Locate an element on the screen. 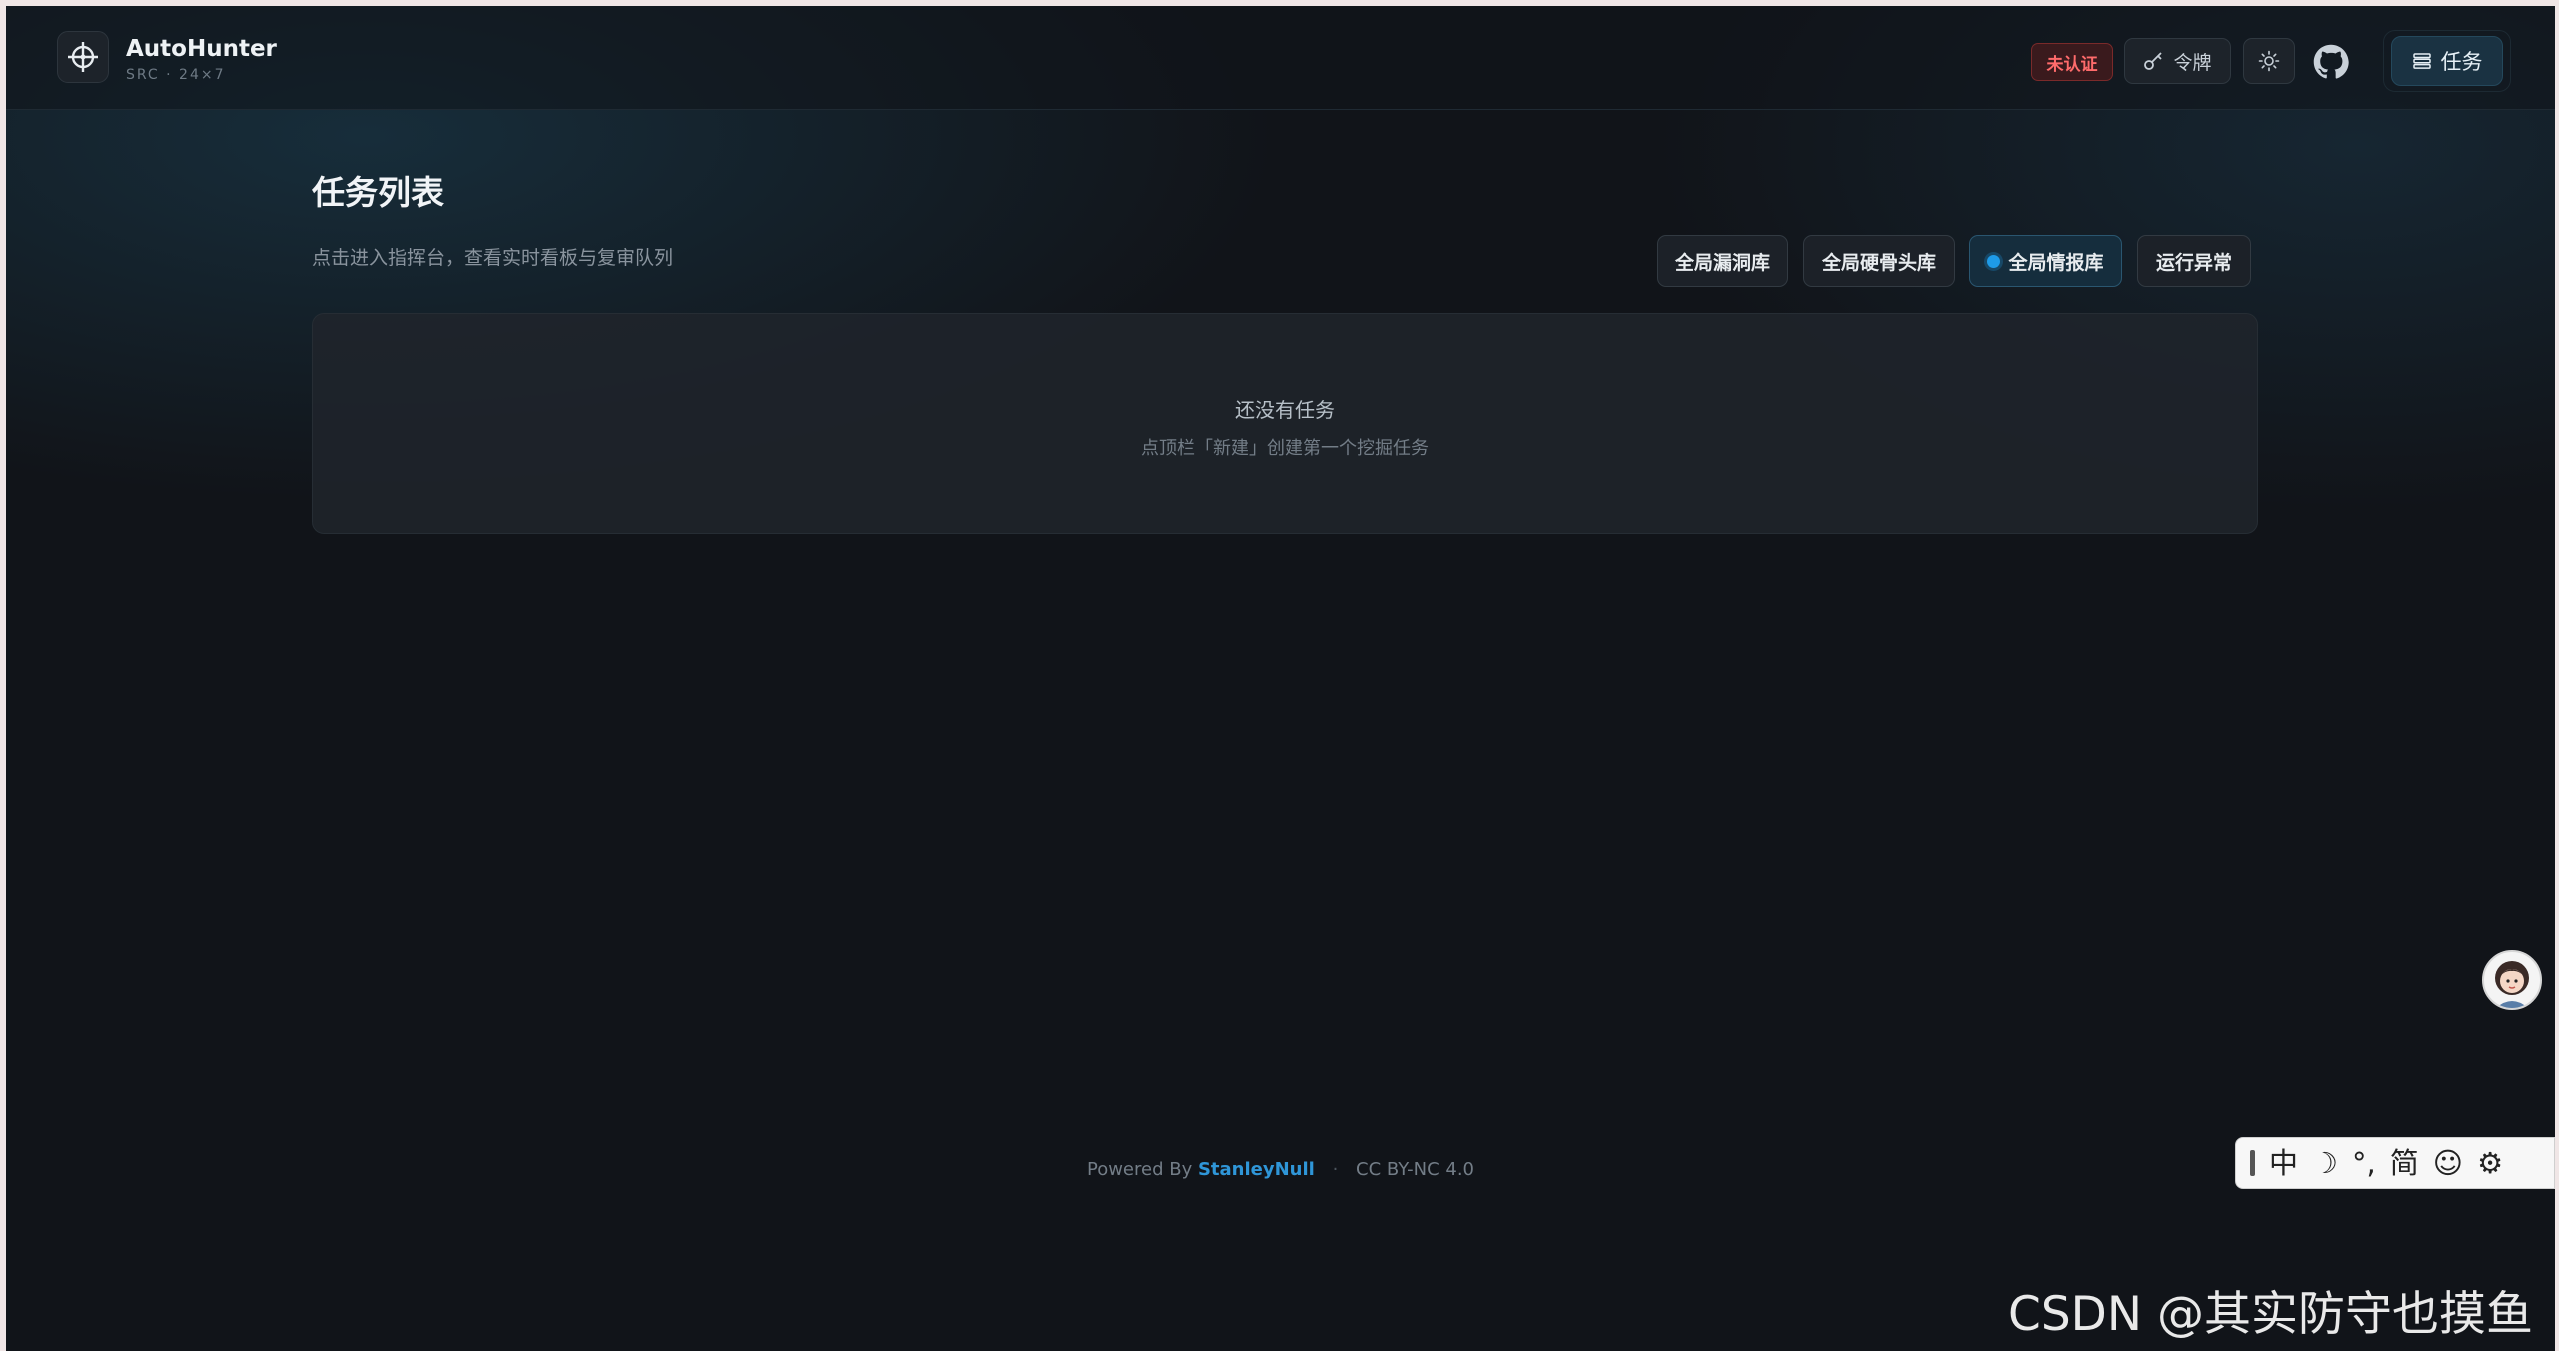 This screenshot has width=2559, height=1351. unauthenticated-badge: 未认证 is located at coordinates (2072, 62).